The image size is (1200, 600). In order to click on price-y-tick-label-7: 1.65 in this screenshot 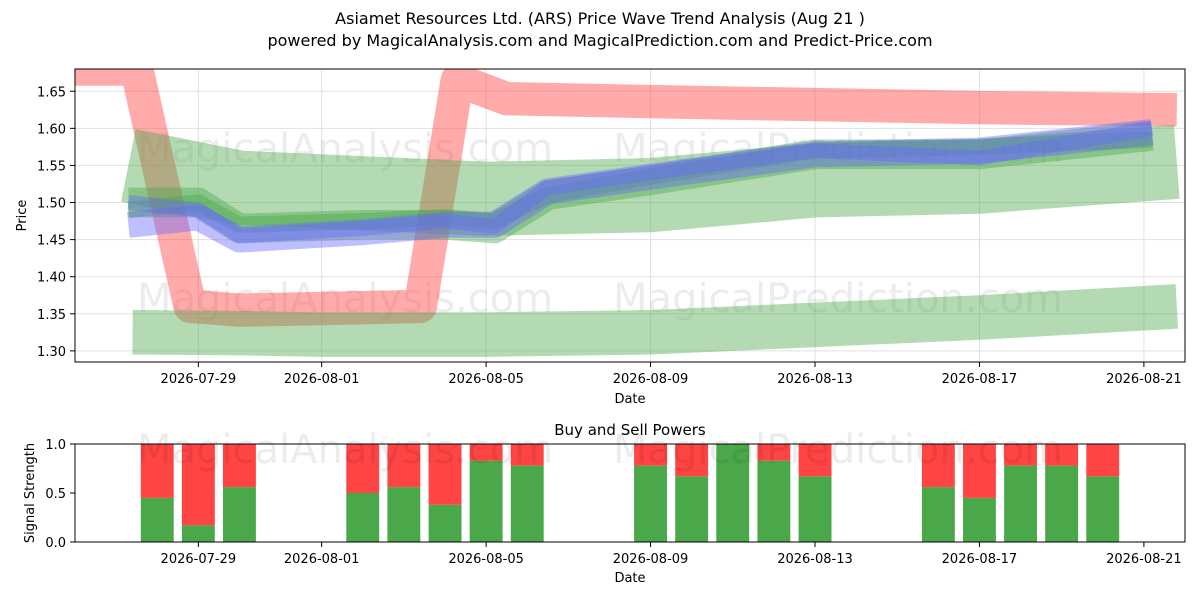, I will do `click(51, 92)`.